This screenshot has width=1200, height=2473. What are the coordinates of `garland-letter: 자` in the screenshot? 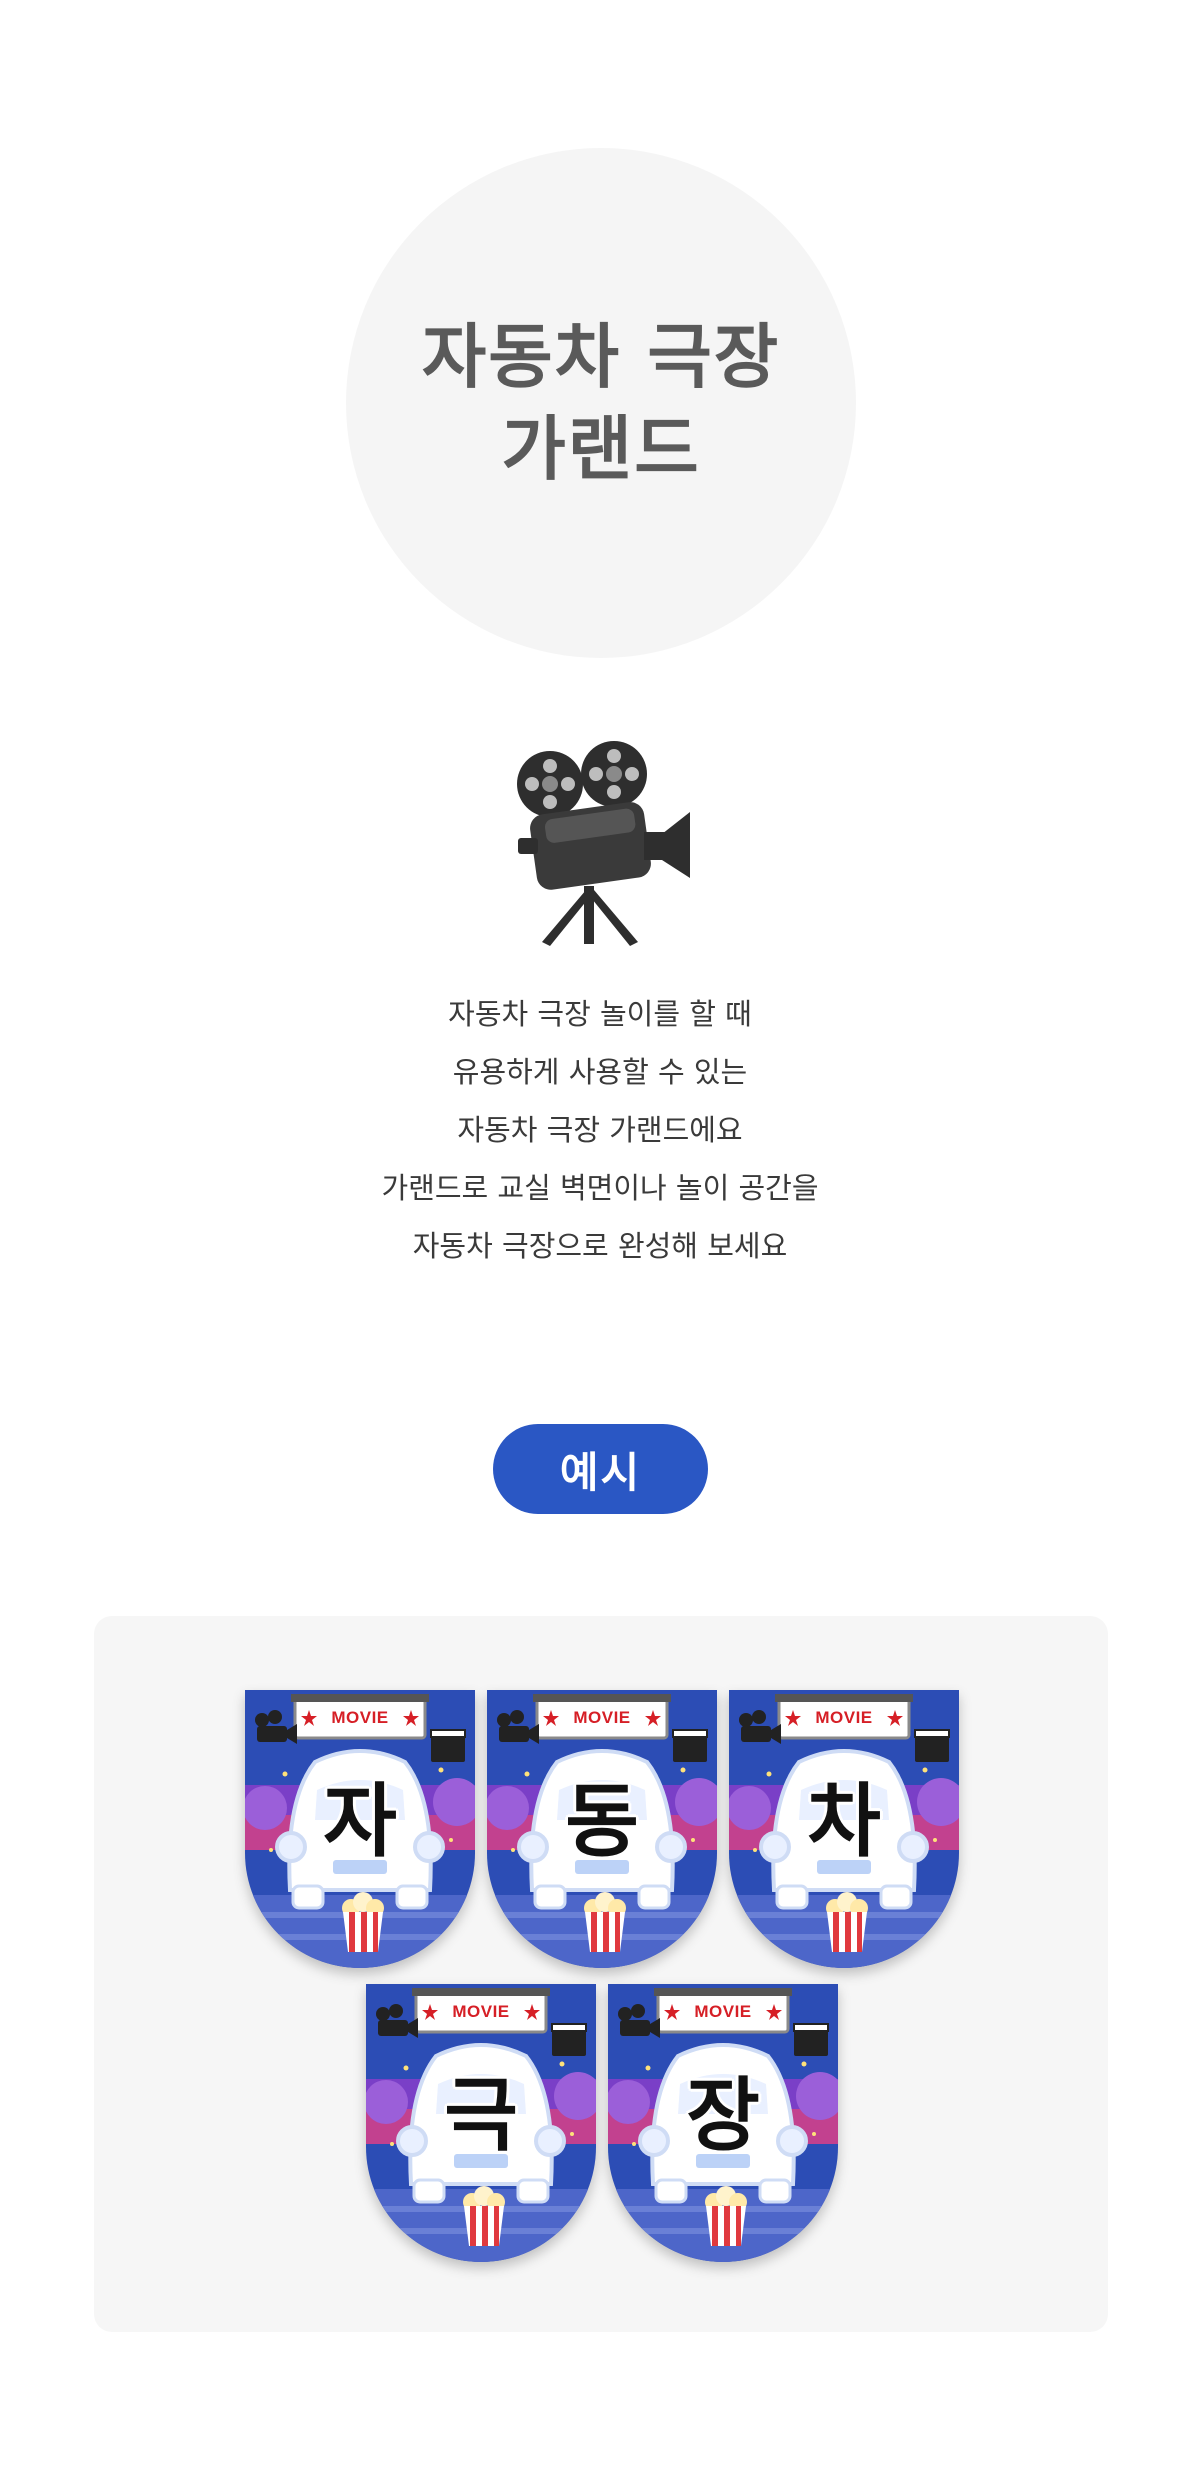 It's located at (360, 1821).